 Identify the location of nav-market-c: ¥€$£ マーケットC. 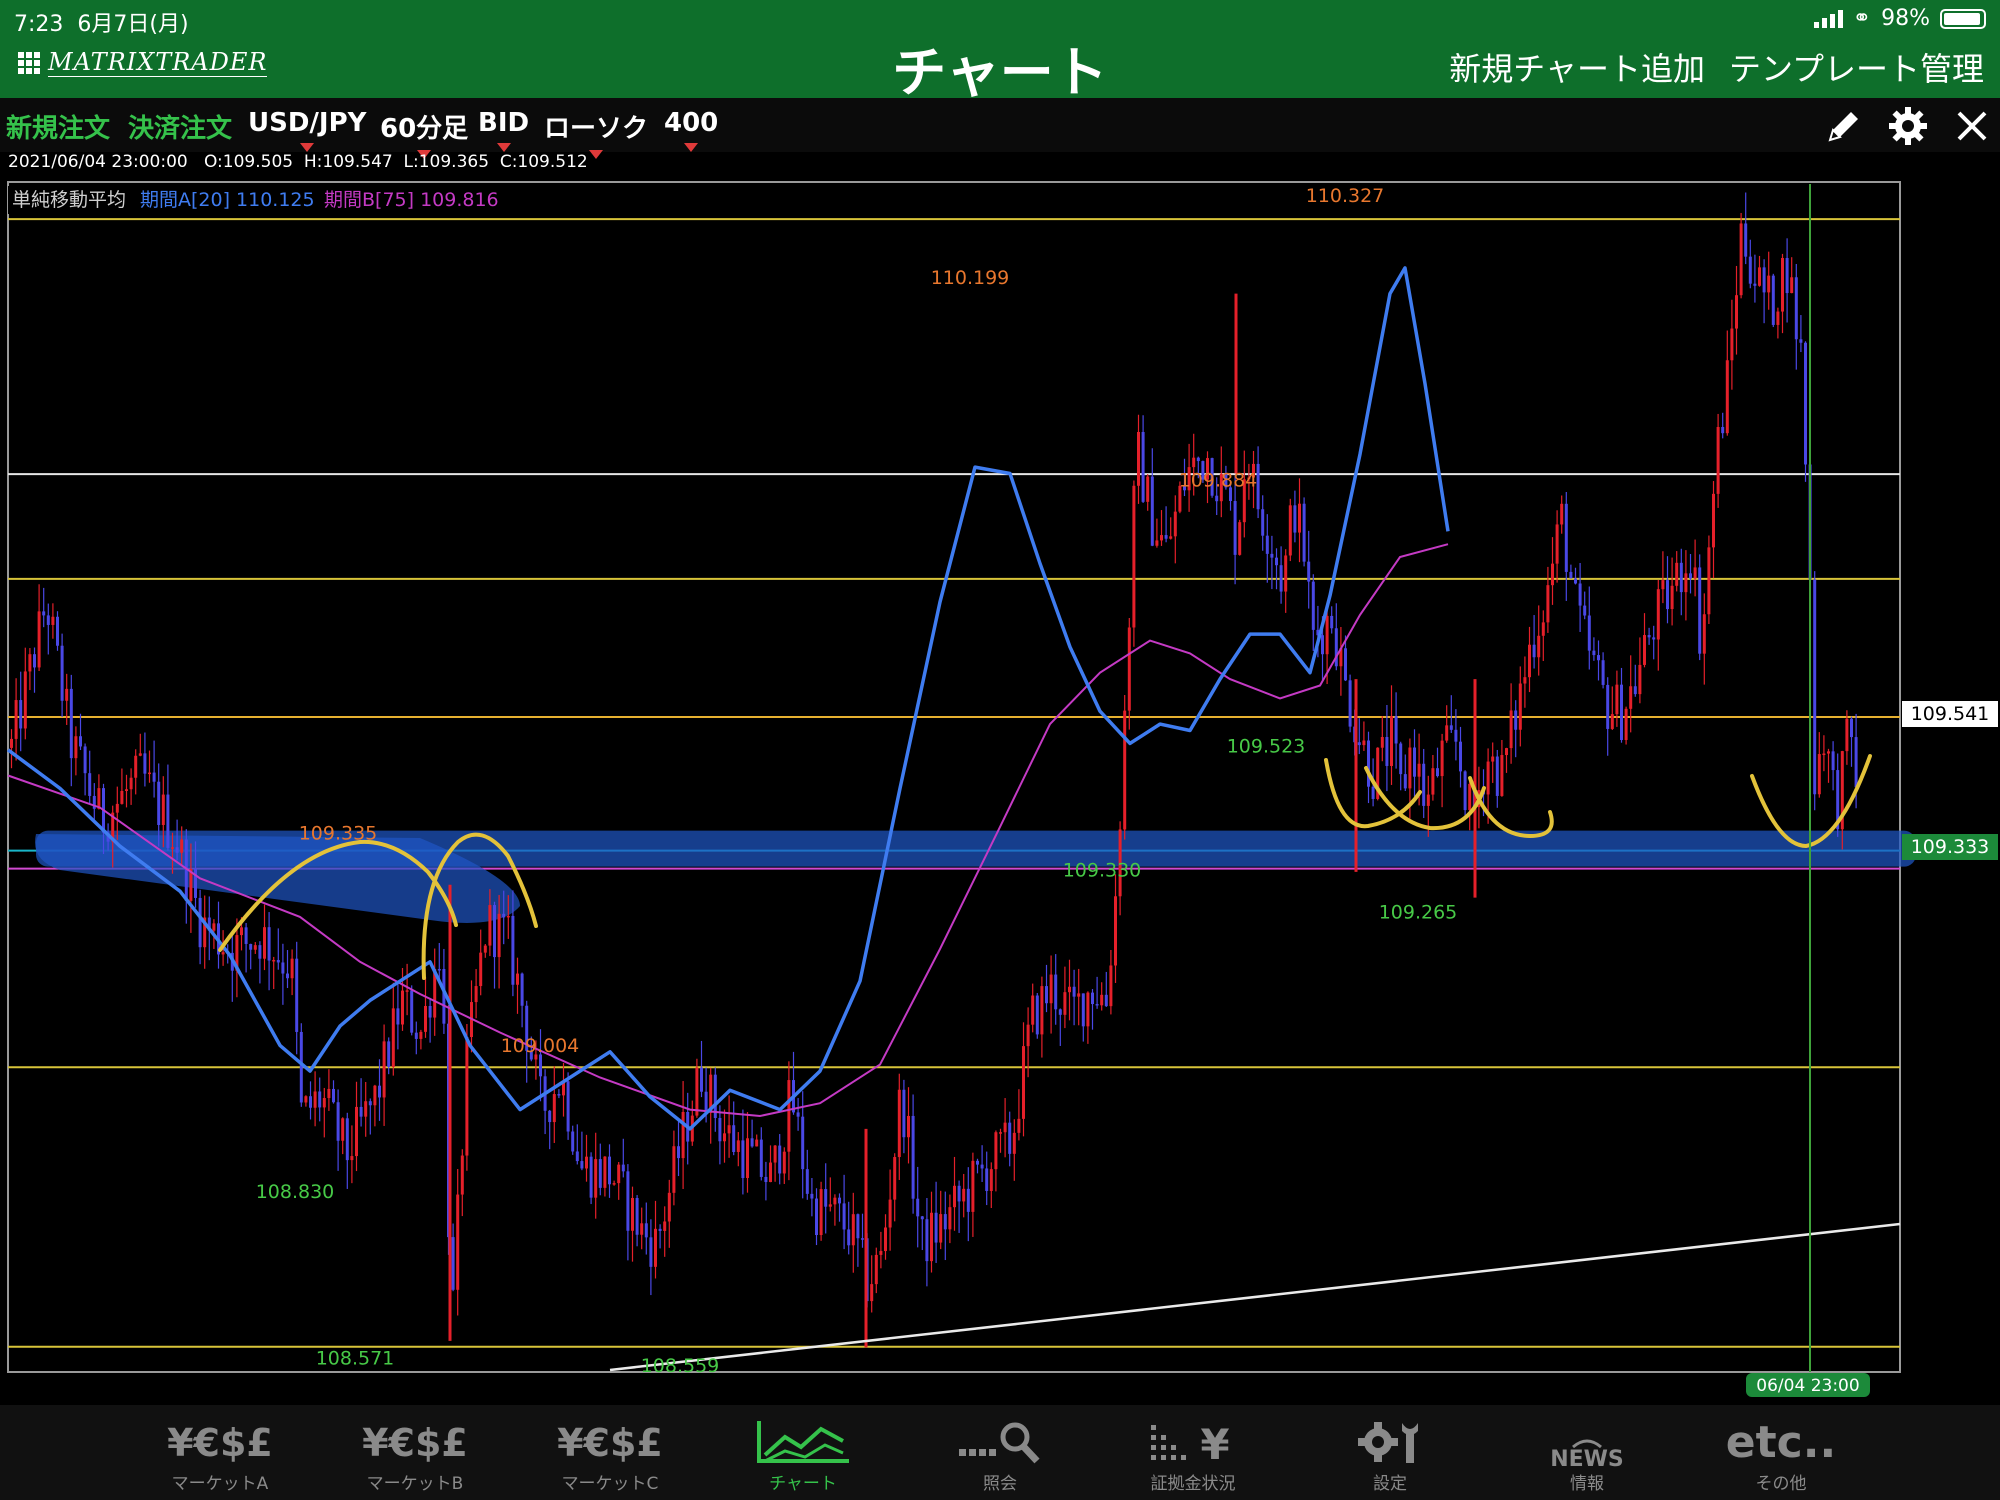
(610, 1456).